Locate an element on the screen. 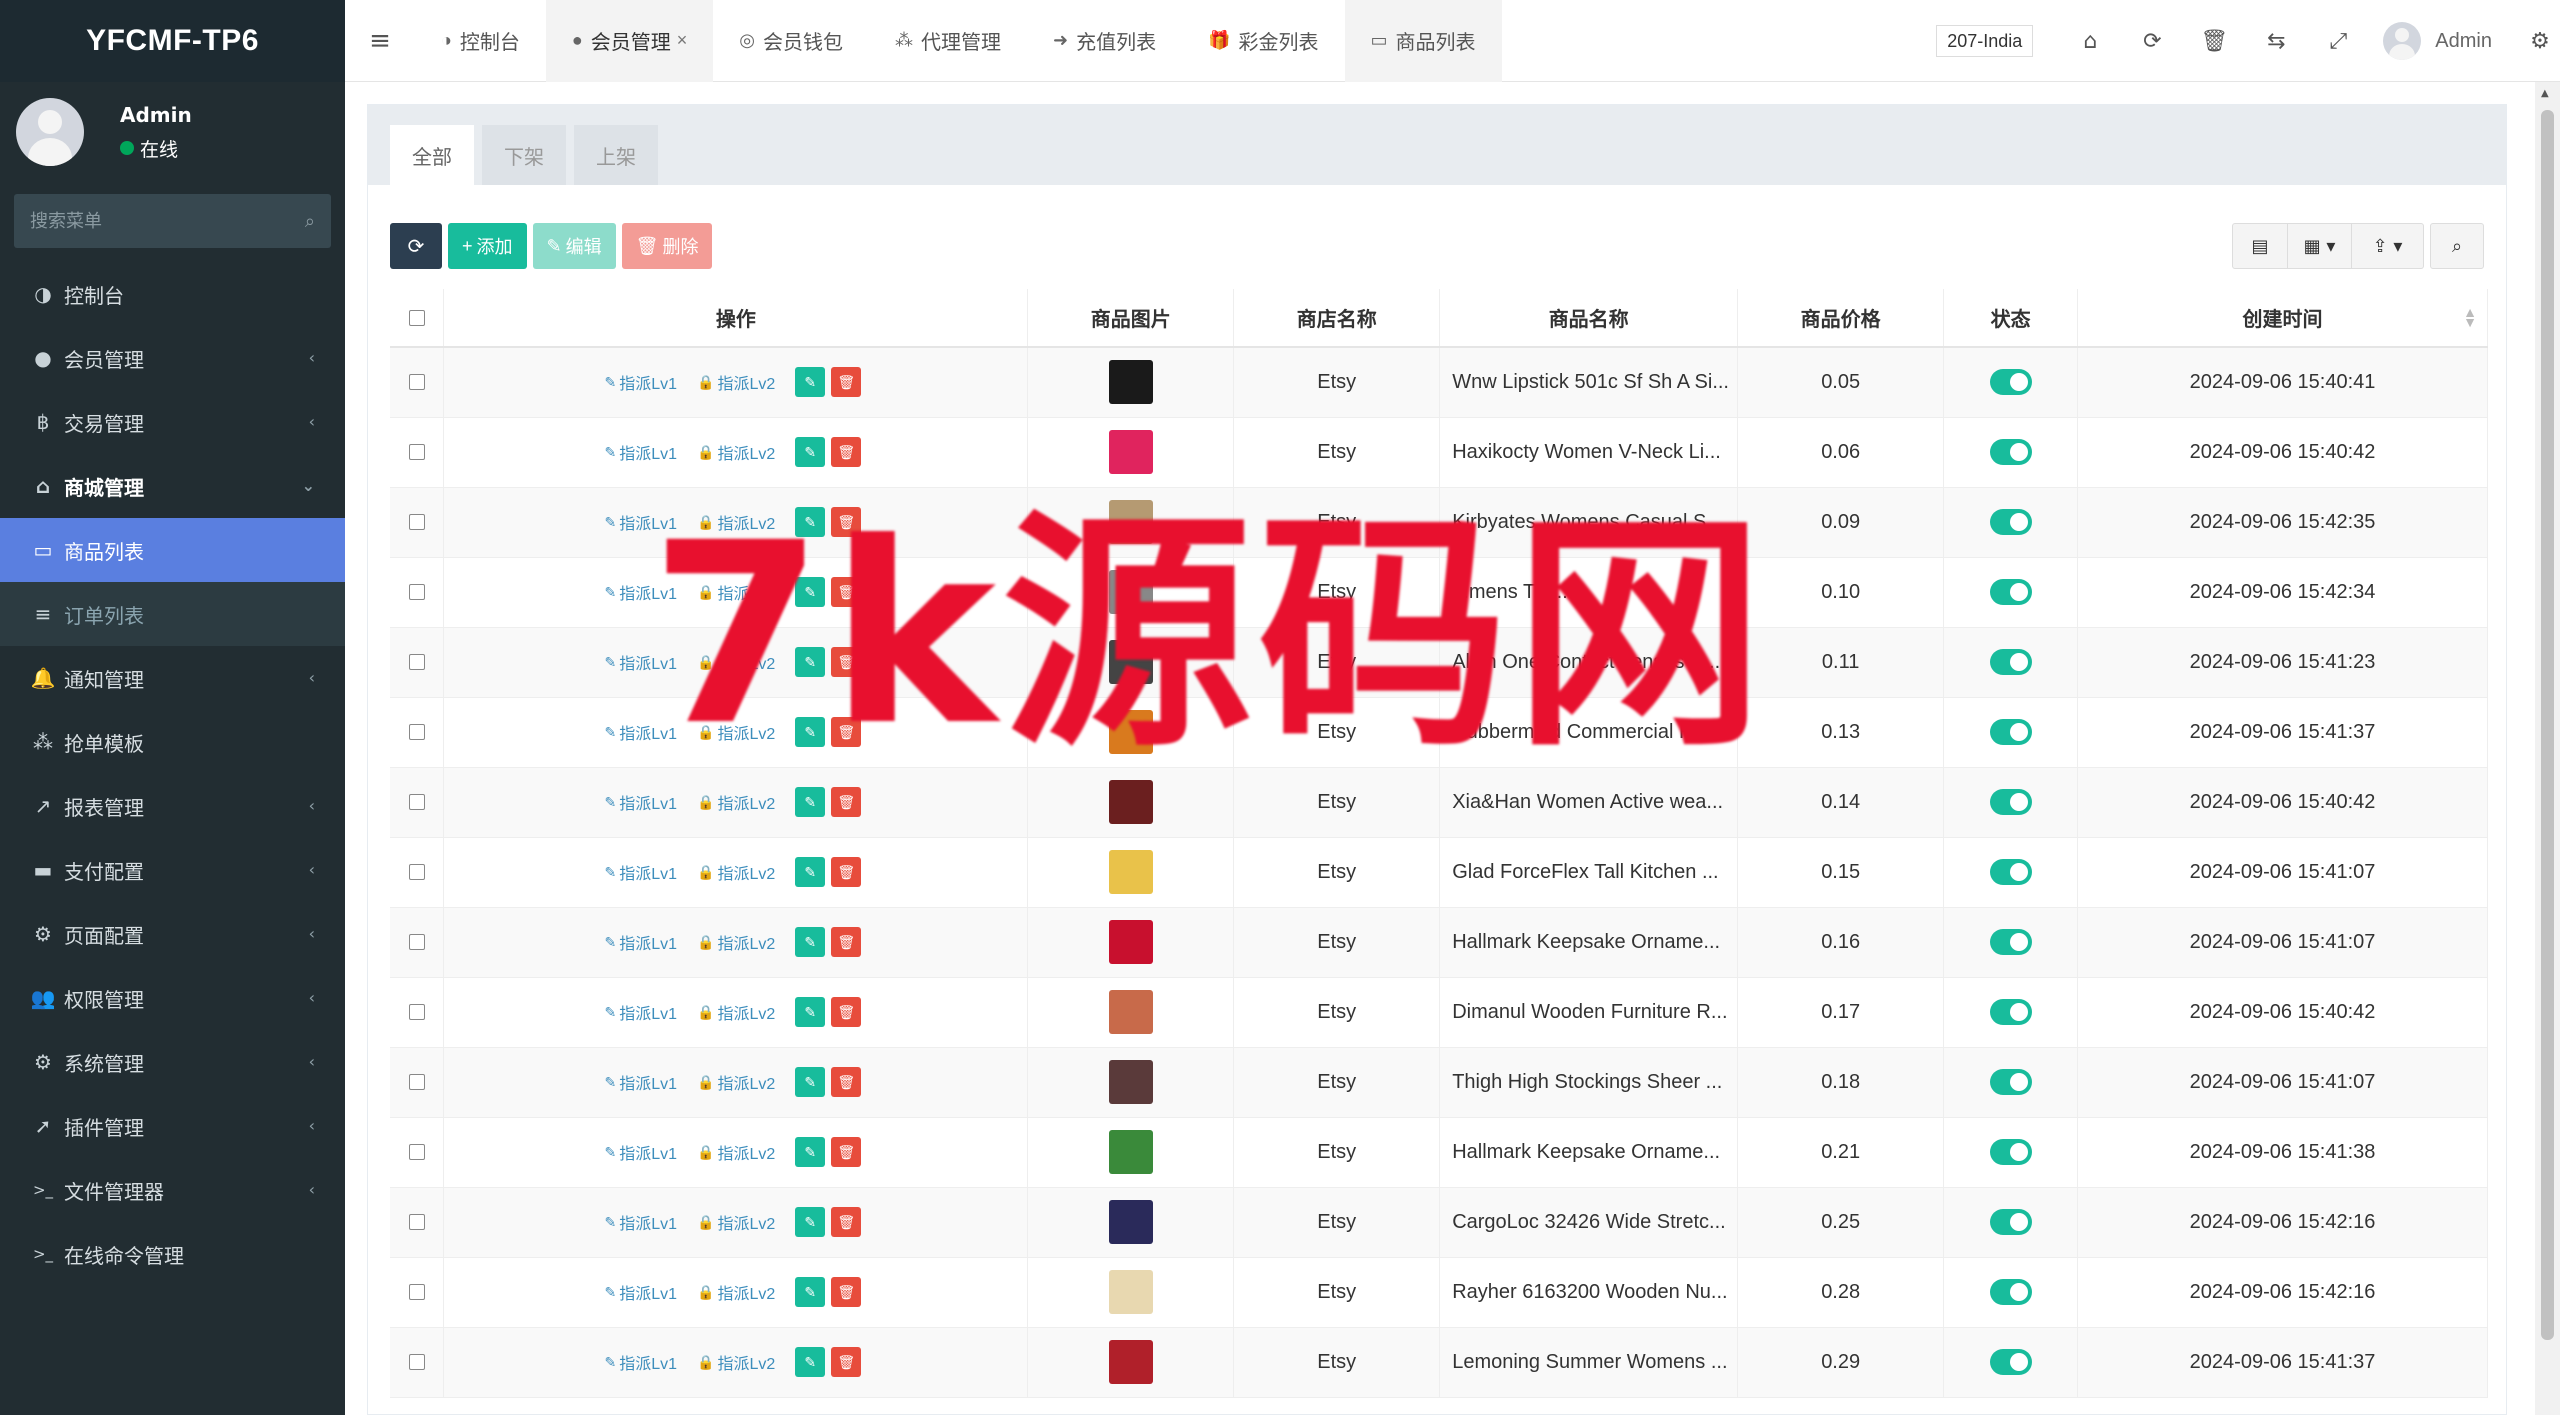  tab-1: ● 会员管理 × is located at coordinates (629, 41).